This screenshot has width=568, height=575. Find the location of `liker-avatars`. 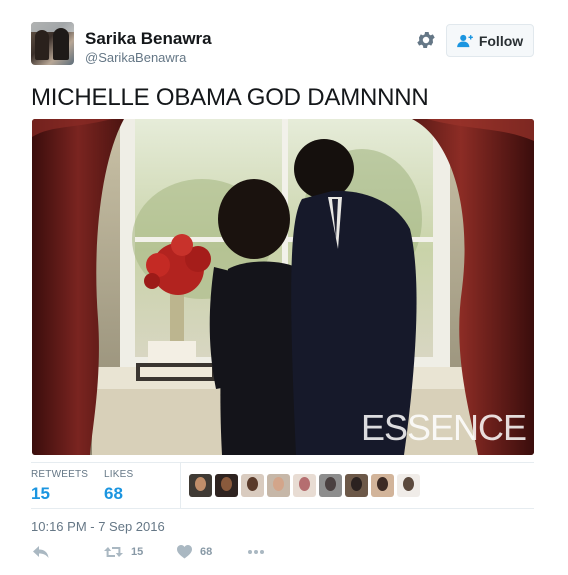

liker-avatars is located at coordinates (304, 485).